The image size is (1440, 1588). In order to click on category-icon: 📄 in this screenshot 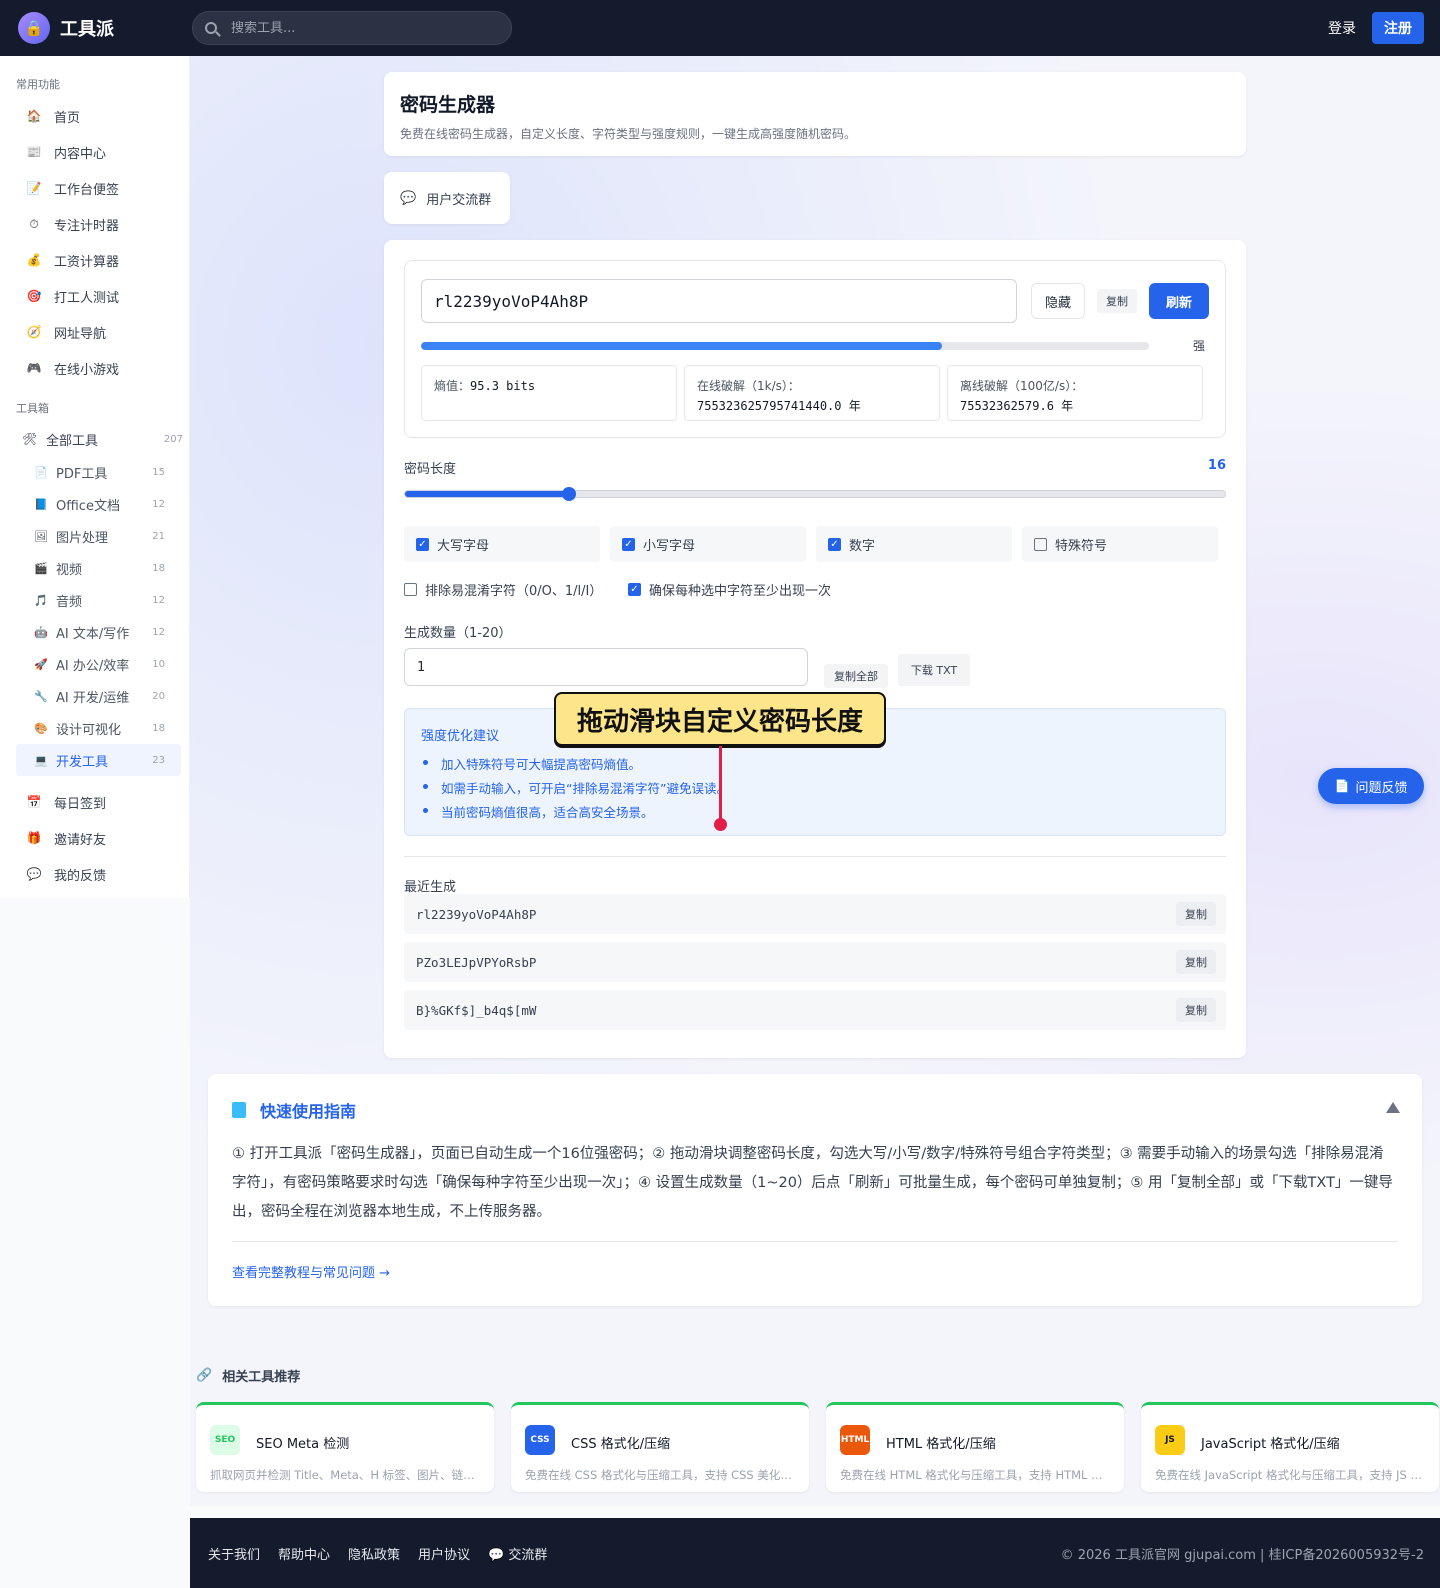, I will do `click(41, 472)`.